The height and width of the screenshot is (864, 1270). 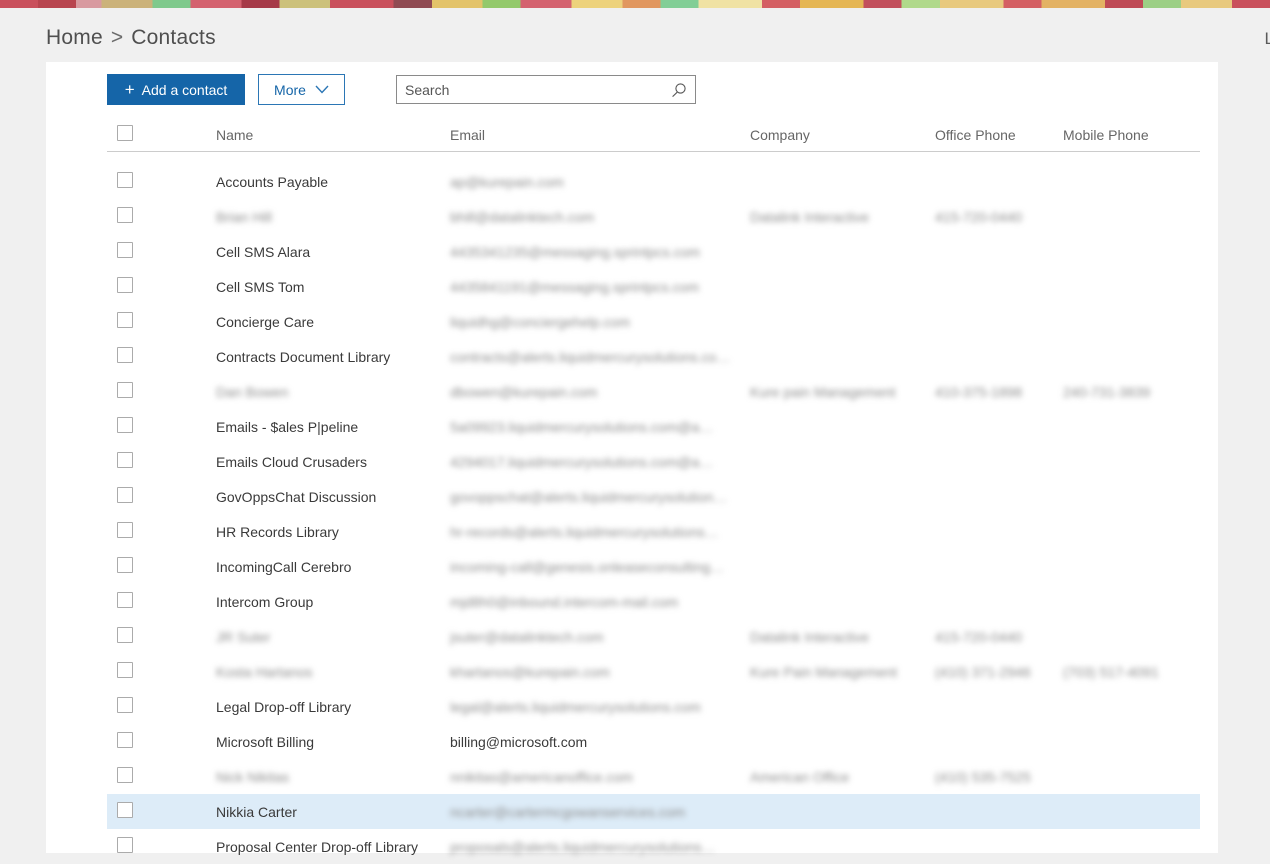 What do you see at coordinates (999, 135) in the screenshot?
I see `column-header-office-phone: Office Phone` at bounding box center [999, 135].